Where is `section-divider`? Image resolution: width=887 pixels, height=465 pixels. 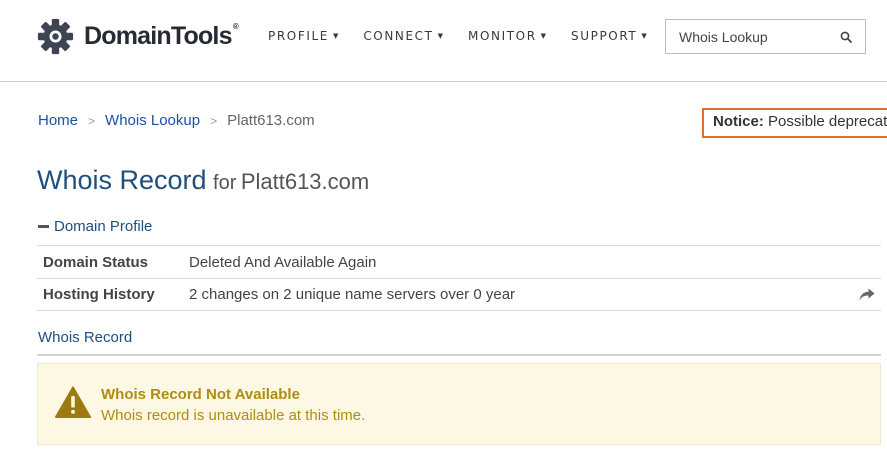 section-divider is located at coordinates (459, 355).